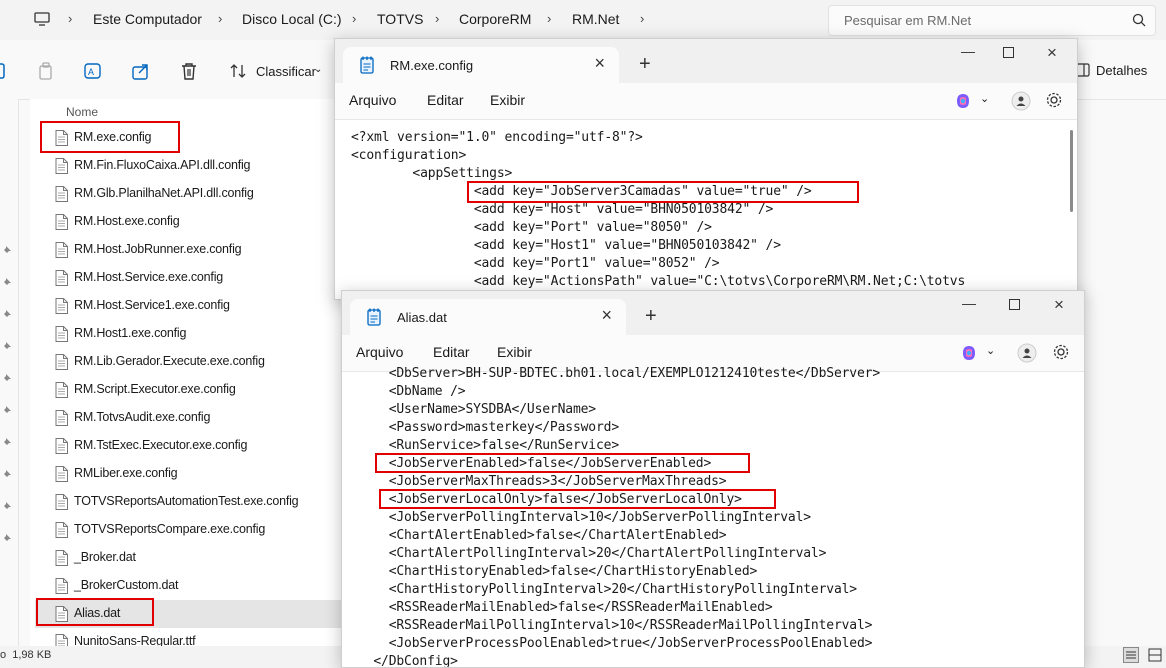  I want to click on highlight-rm-exe-config, so click(110, 137).